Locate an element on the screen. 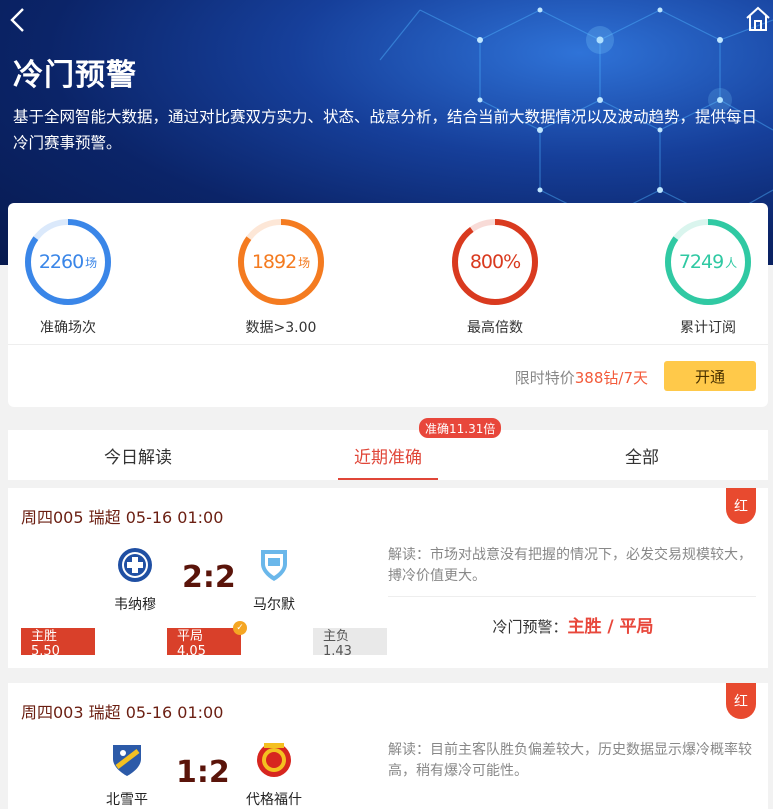 The height and width of the screenshot is (809, 773). away-team: 马尔默 is located at coordinates (274, 580).